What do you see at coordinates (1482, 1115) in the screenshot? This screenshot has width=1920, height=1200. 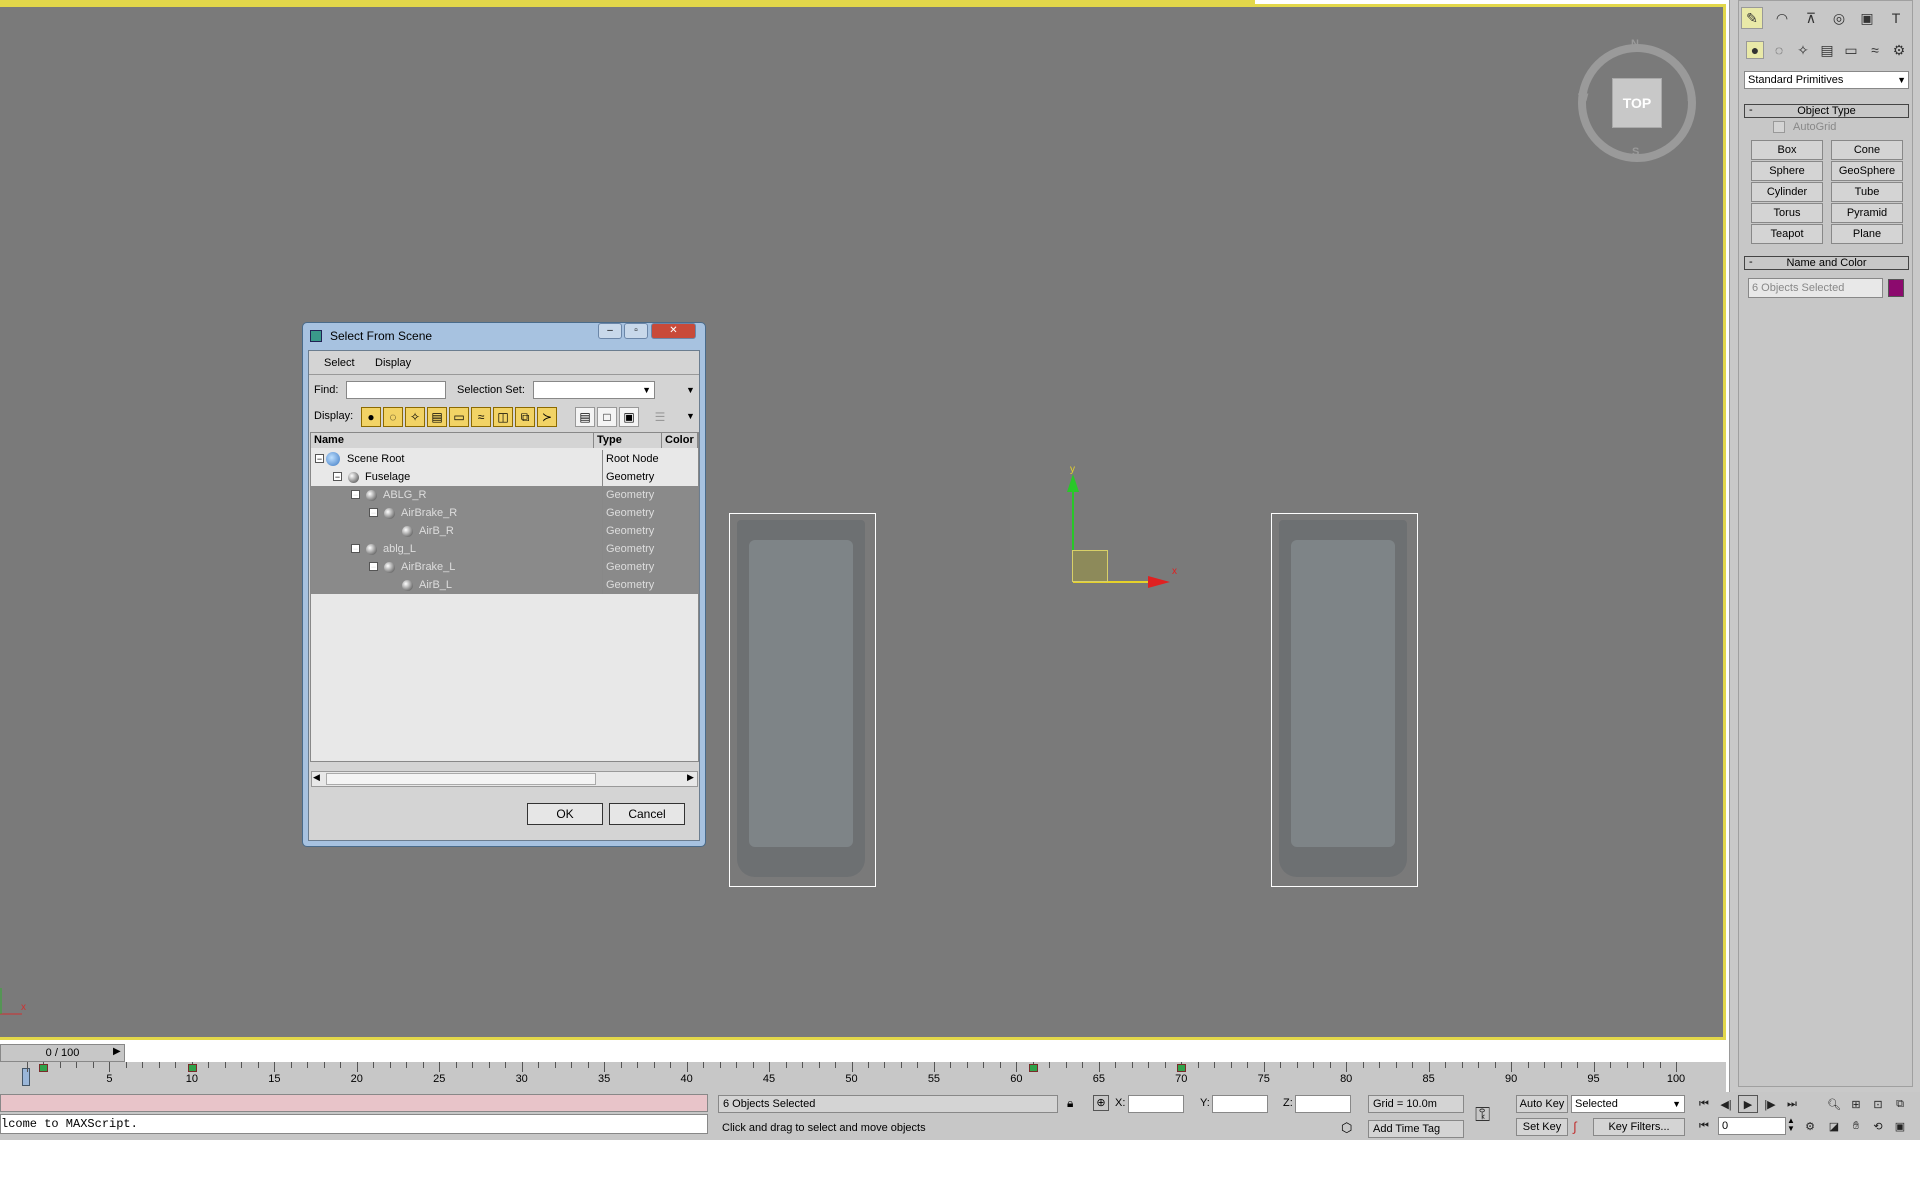 I see `key-icon: ⚿` at bounding box center [1482, 1115].